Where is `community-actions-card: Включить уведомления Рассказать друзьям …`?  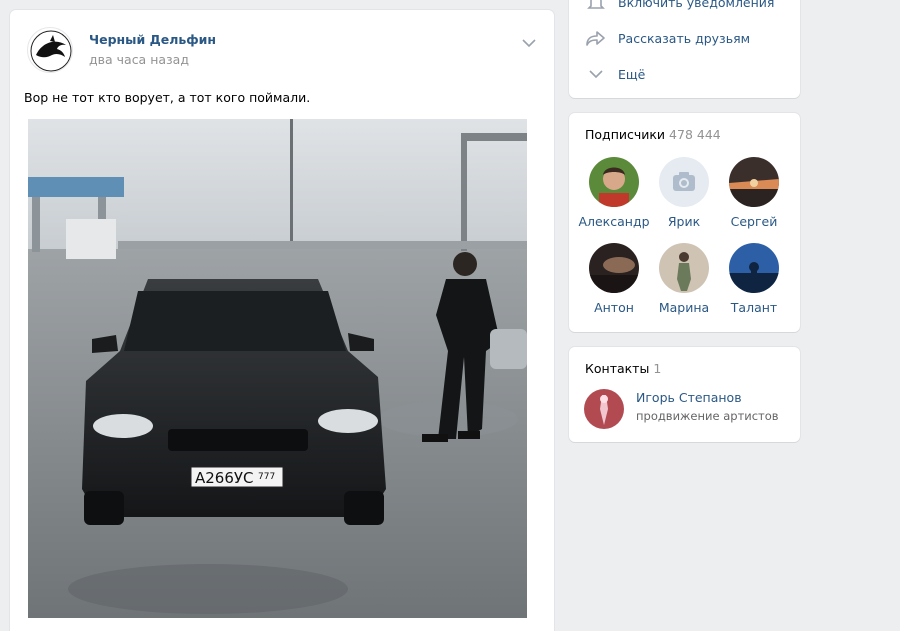
community-actions-card: Включить уведомления Рассказать друзьям … is located at coordinates (684, 49).